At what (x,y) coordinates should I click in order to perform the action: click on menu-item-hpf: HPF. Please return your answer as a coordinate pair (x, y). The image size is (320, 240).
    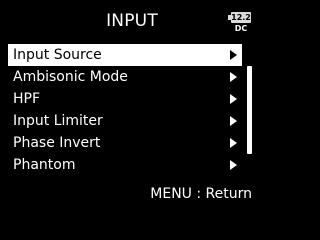
    Looking at the image, I should click on (125, 99).